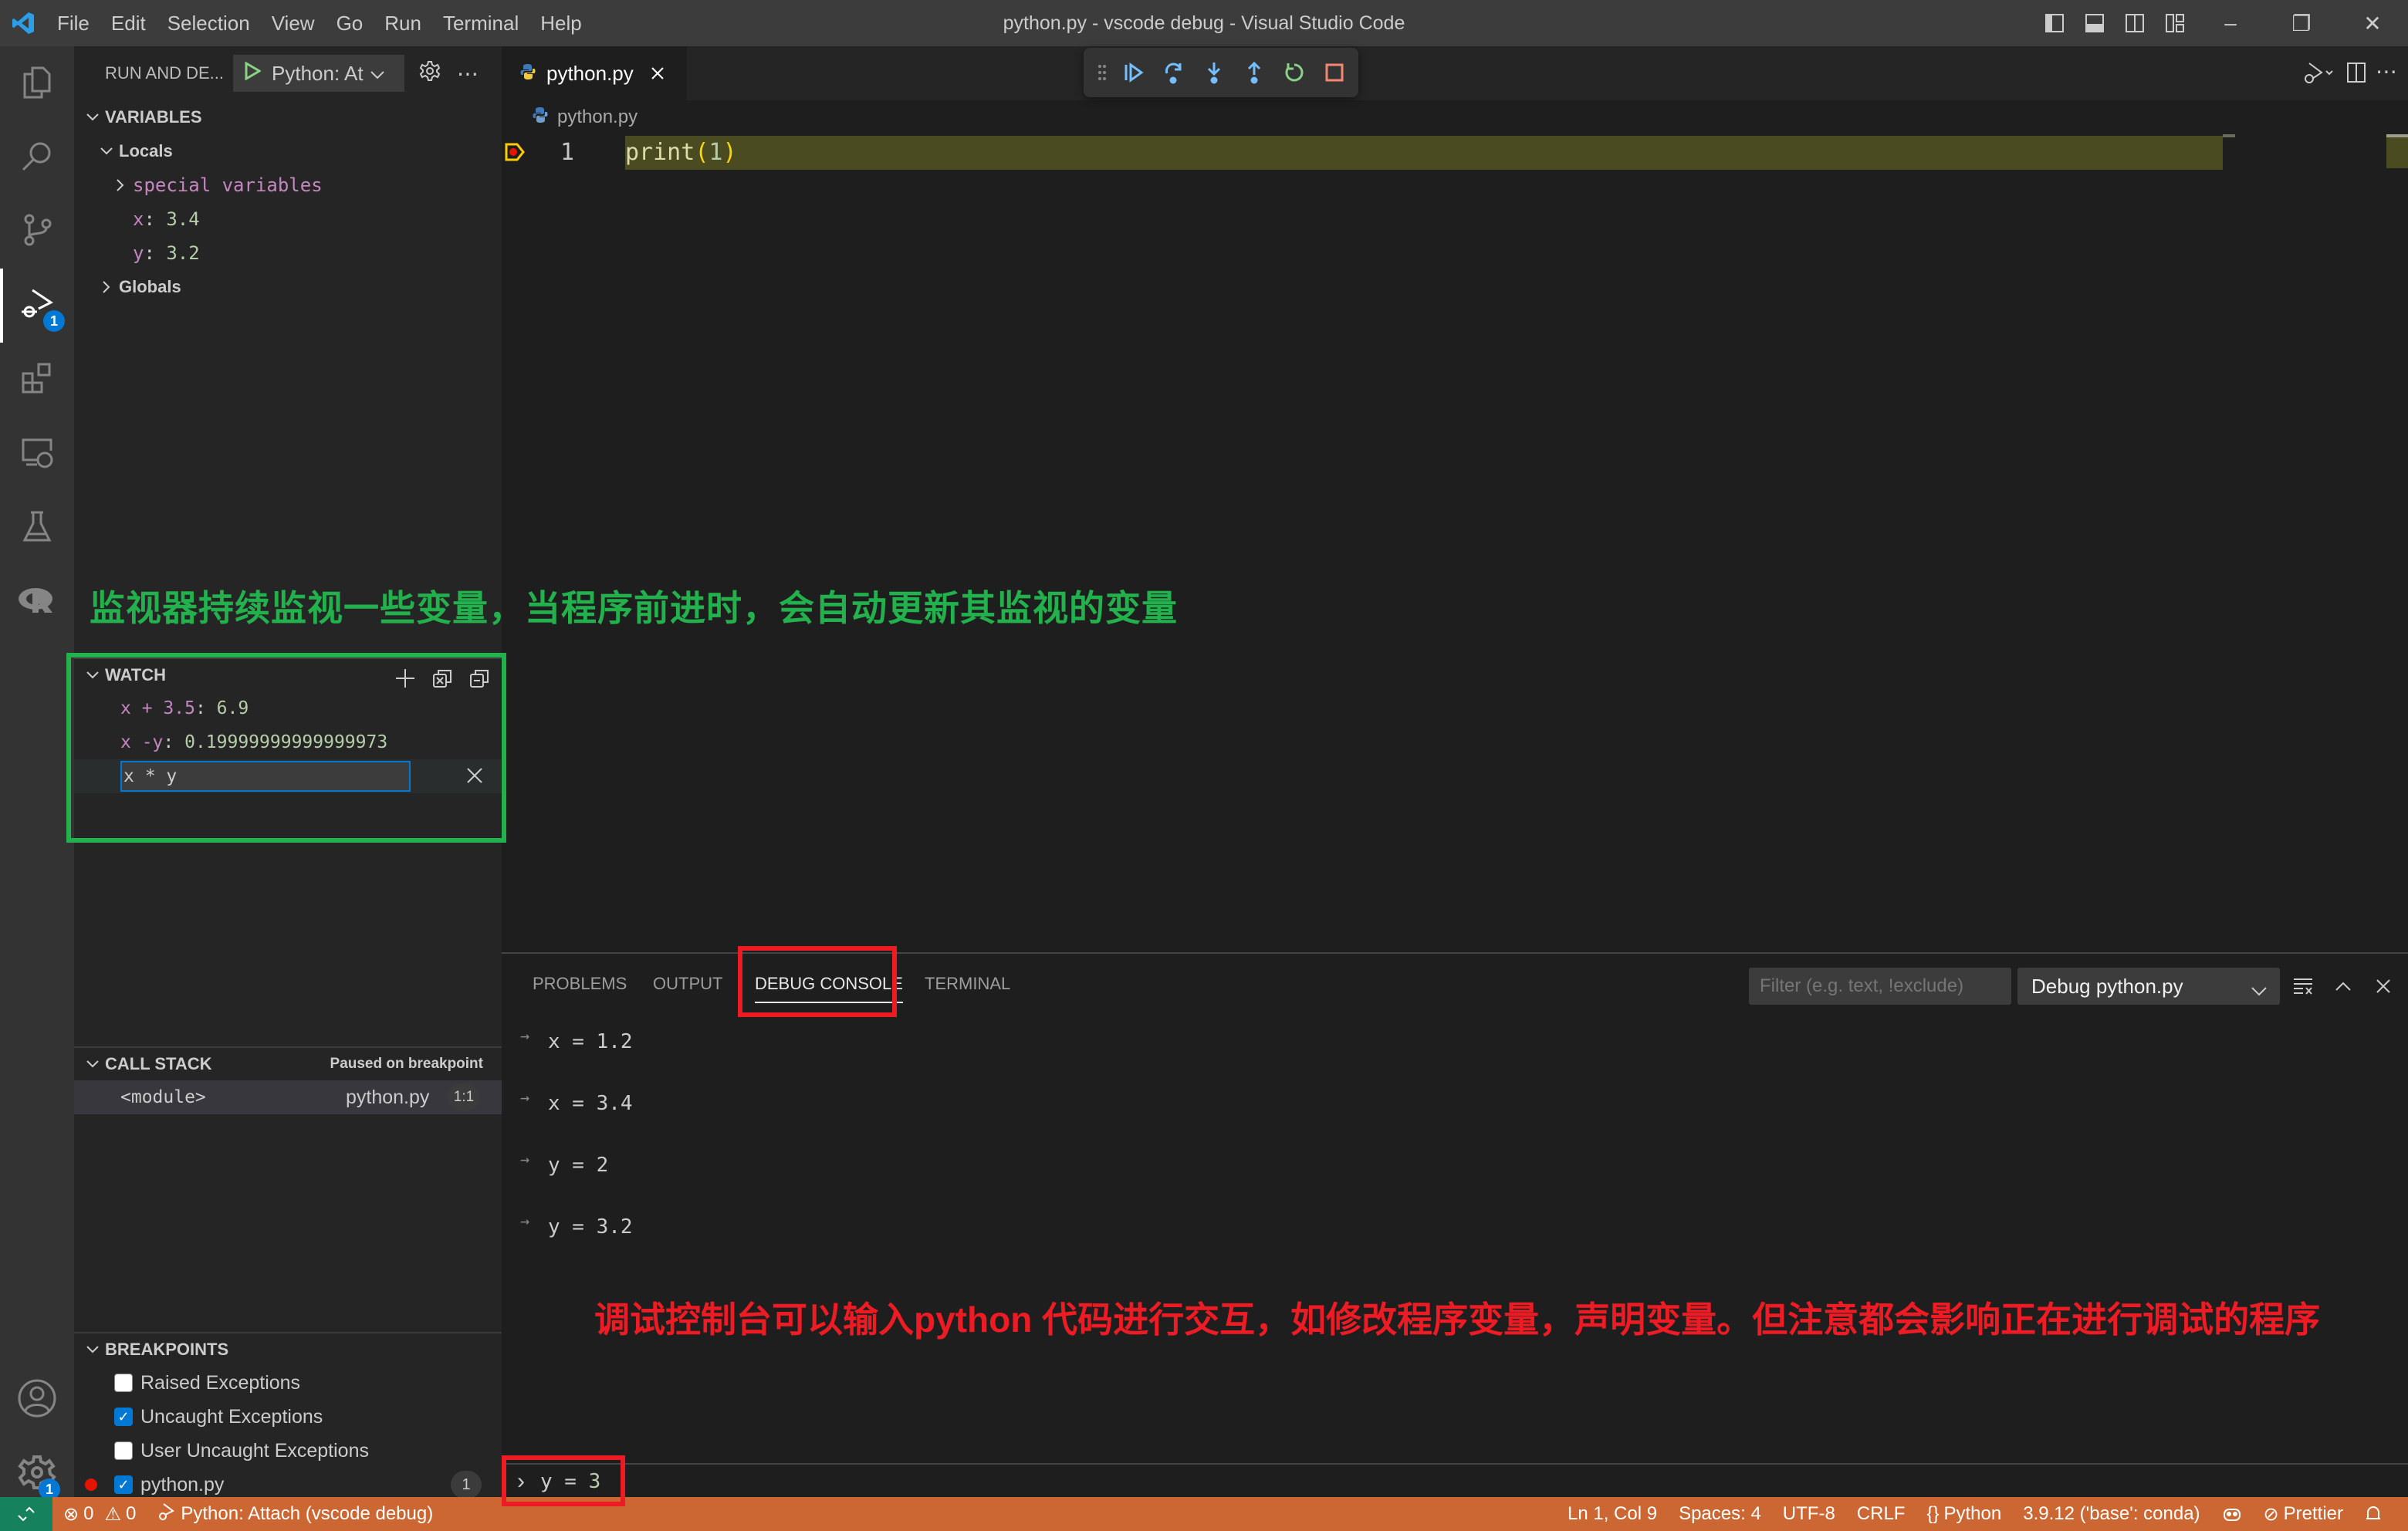 Image resolution: width=2408 pixels, height=1531 pixels. Describe the element at coordinates (2303, 987) in the screenshot. I see `clear-console-icon` at that location.